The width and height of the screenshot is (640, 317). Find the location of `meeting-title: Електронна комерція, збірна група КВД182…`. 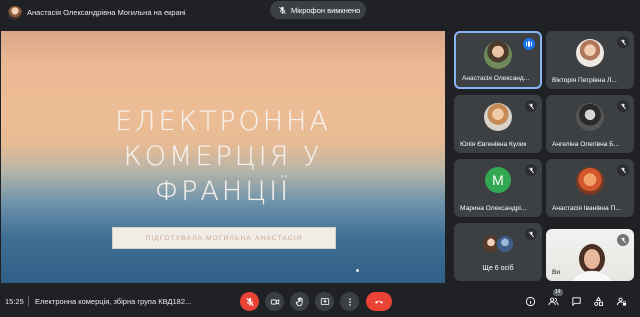

meeting-title: Електронна комерція, збірна група КВД182… is located at coordinates (113, 301).